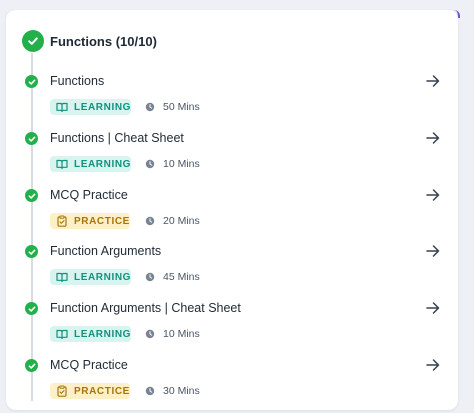  Describe the element at coordinates (181, 391) in the screenshot. I see `duration-label: 30 Mins` at that location.